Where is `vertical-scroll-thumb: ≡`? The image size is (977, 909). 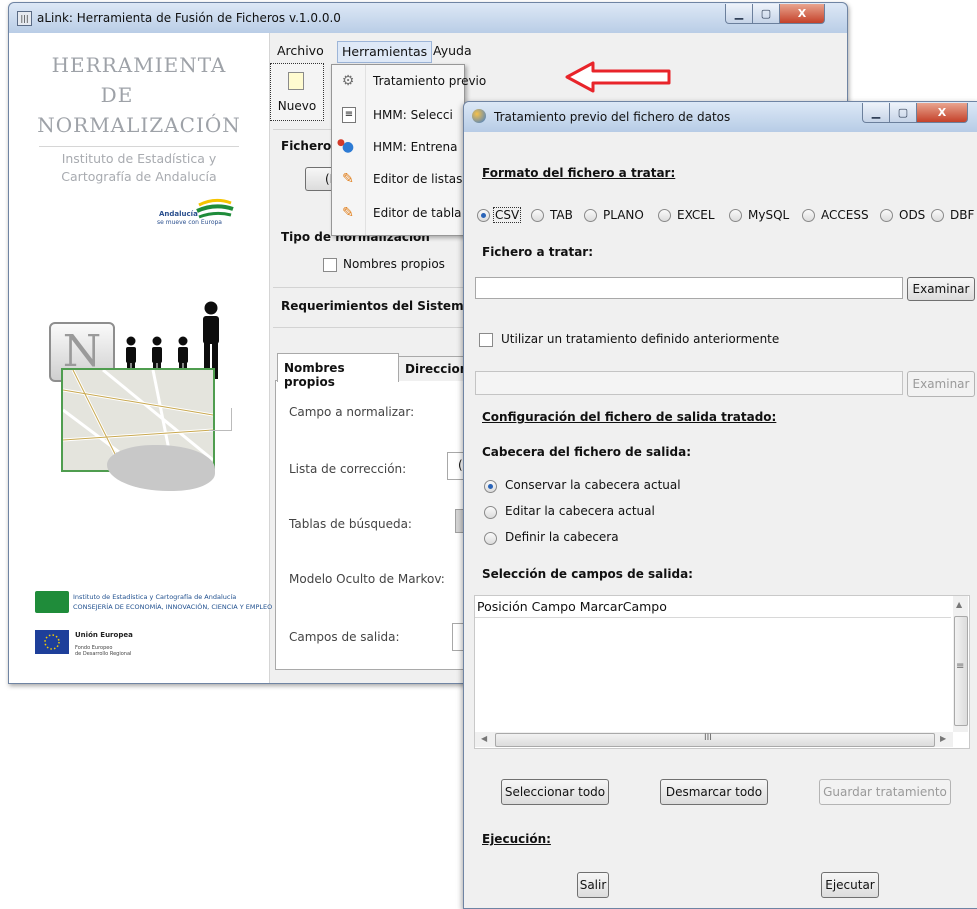 vertical-scroll-thumb: ≡ is located at coordinates (961, 671).